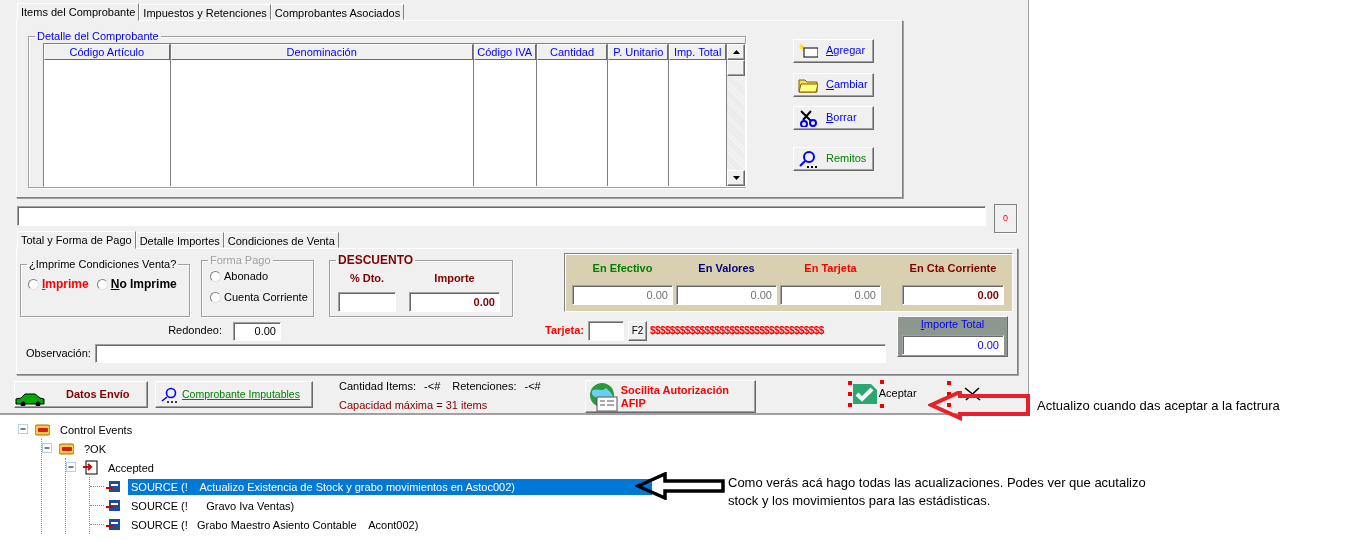 Image resolution: width=1350 pixels, height=541 pixels. What do you see at coordinates (602, 396) in the screenshot?
I see `globe-document-icon` at bounding box center [602, 396].